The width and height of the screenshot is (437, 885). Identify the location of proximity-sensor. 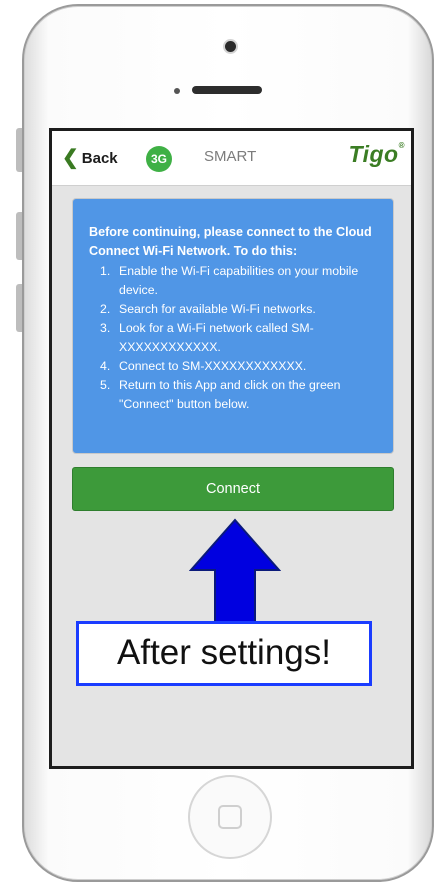
(177, 91).